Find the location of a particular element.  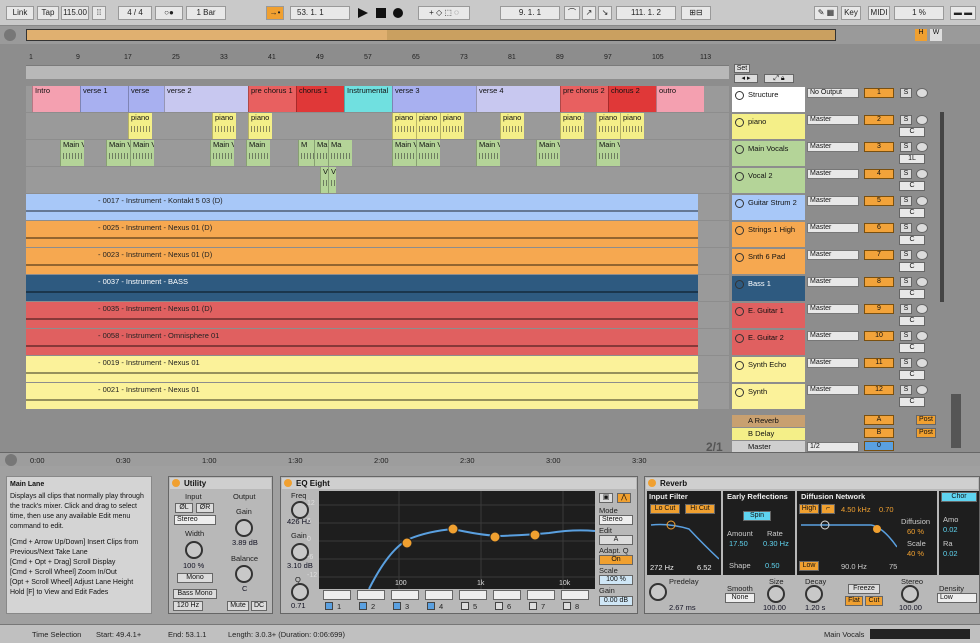

gain-value: 3.89 dB is located at coordinates (245, 542).